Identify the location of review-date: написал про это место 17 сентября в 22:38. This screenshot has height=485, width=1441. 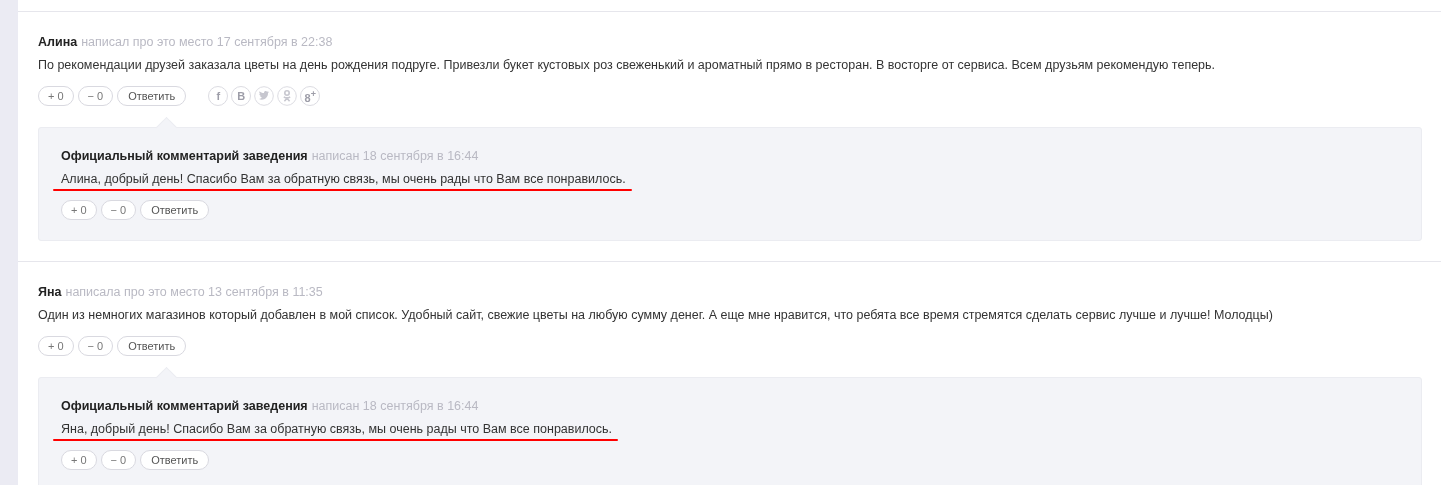
(207, 42).